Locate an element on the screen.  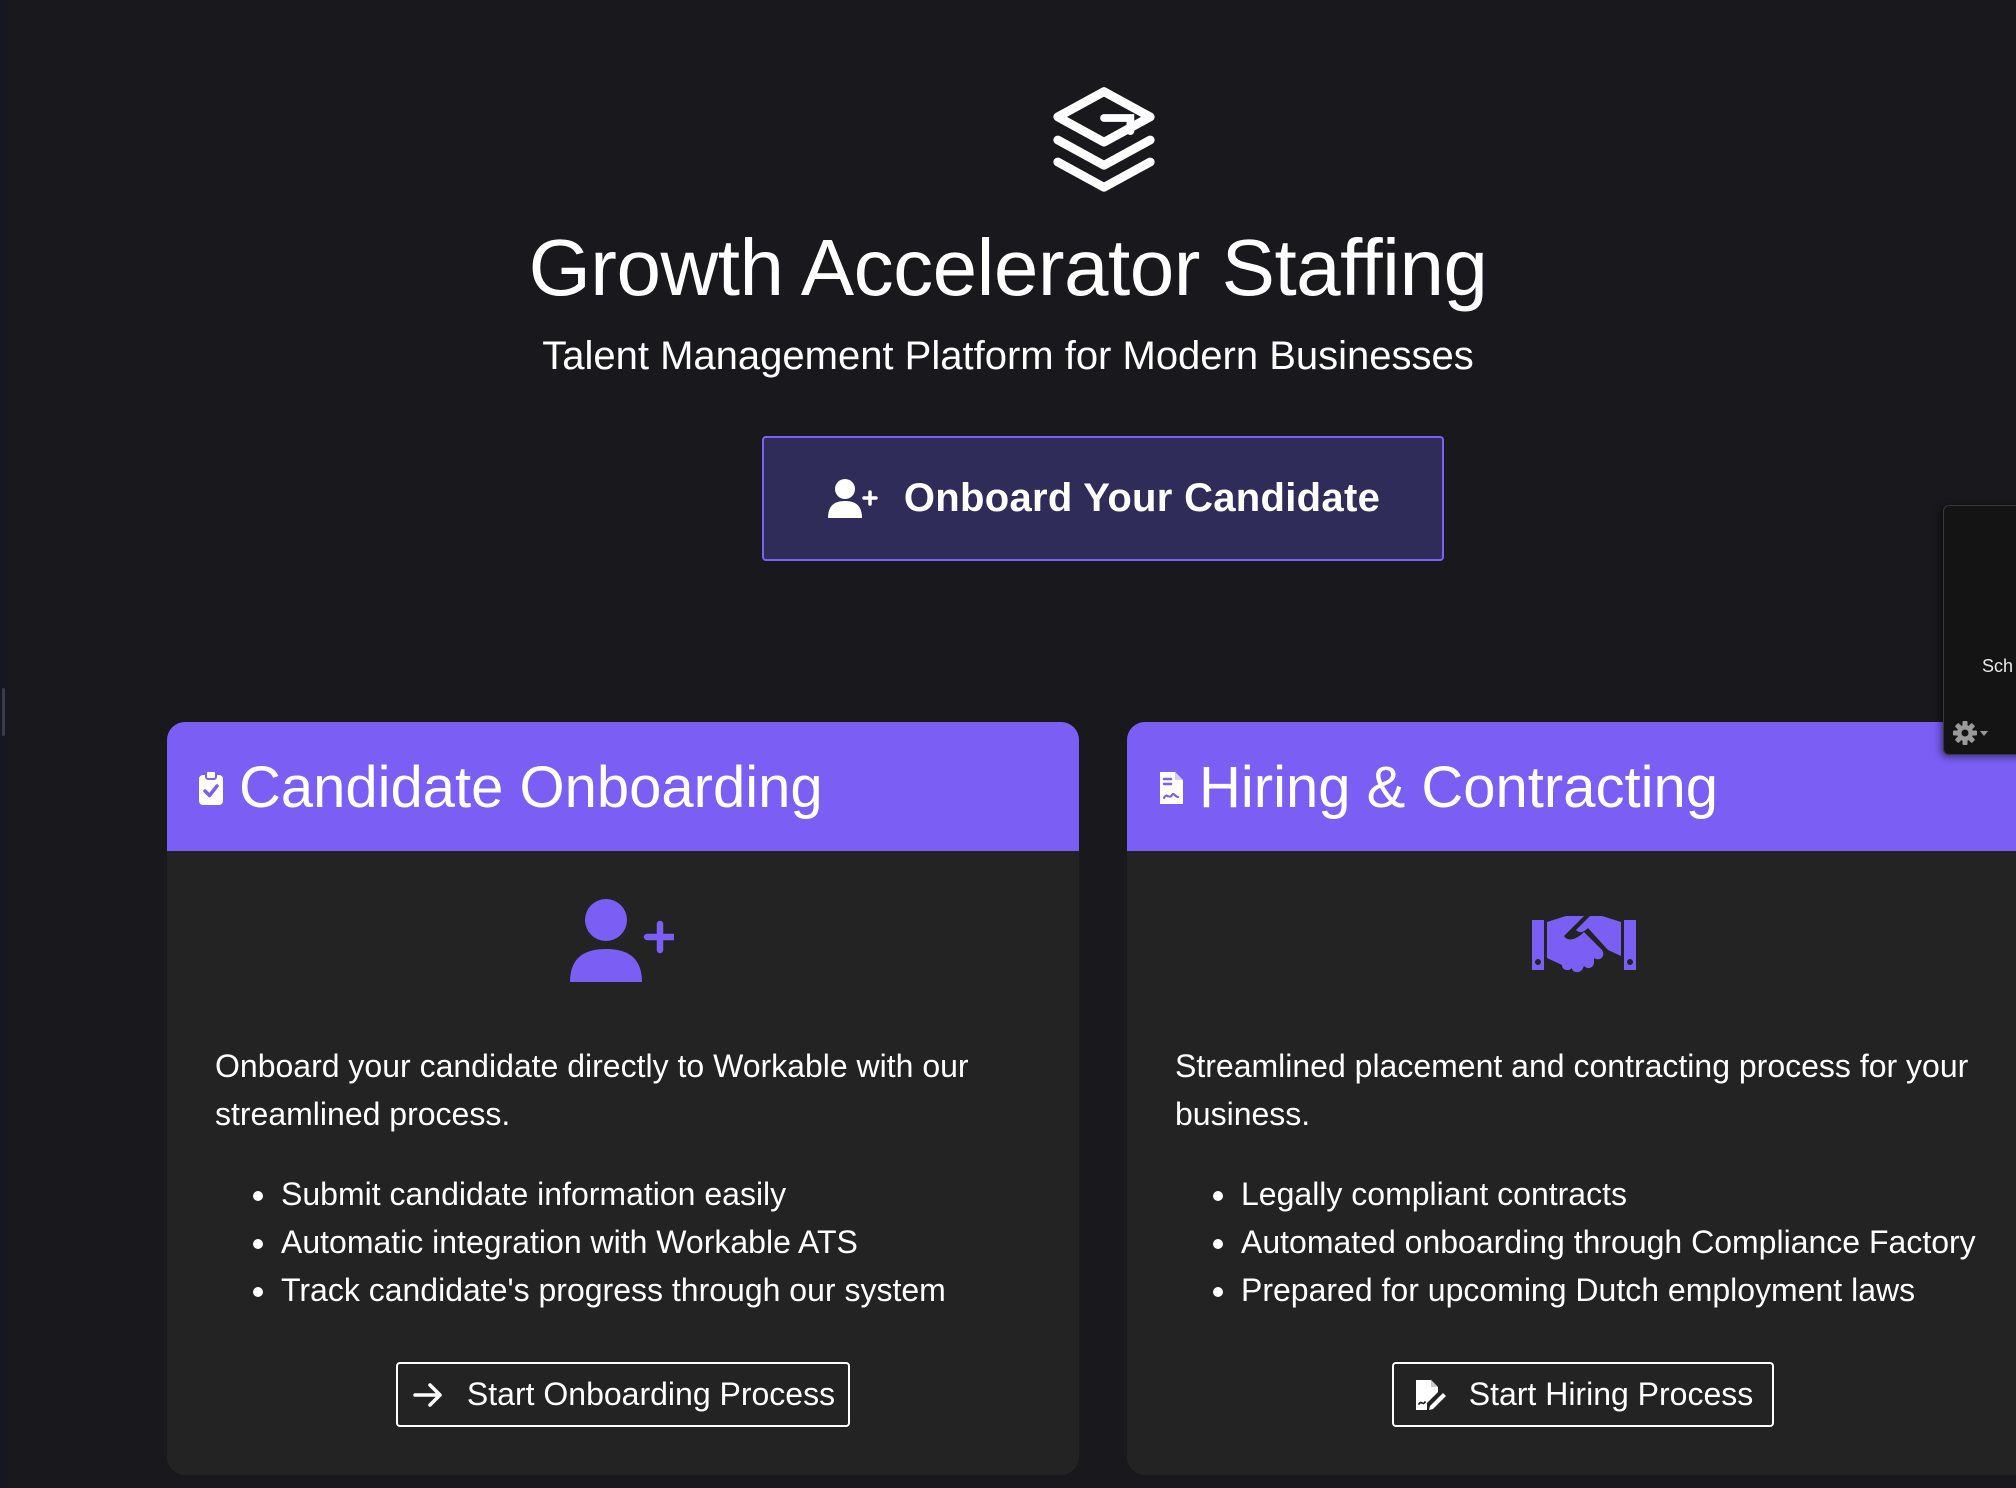
list-item: Legally compliant contracts is located at coordinates (1607, 1194).